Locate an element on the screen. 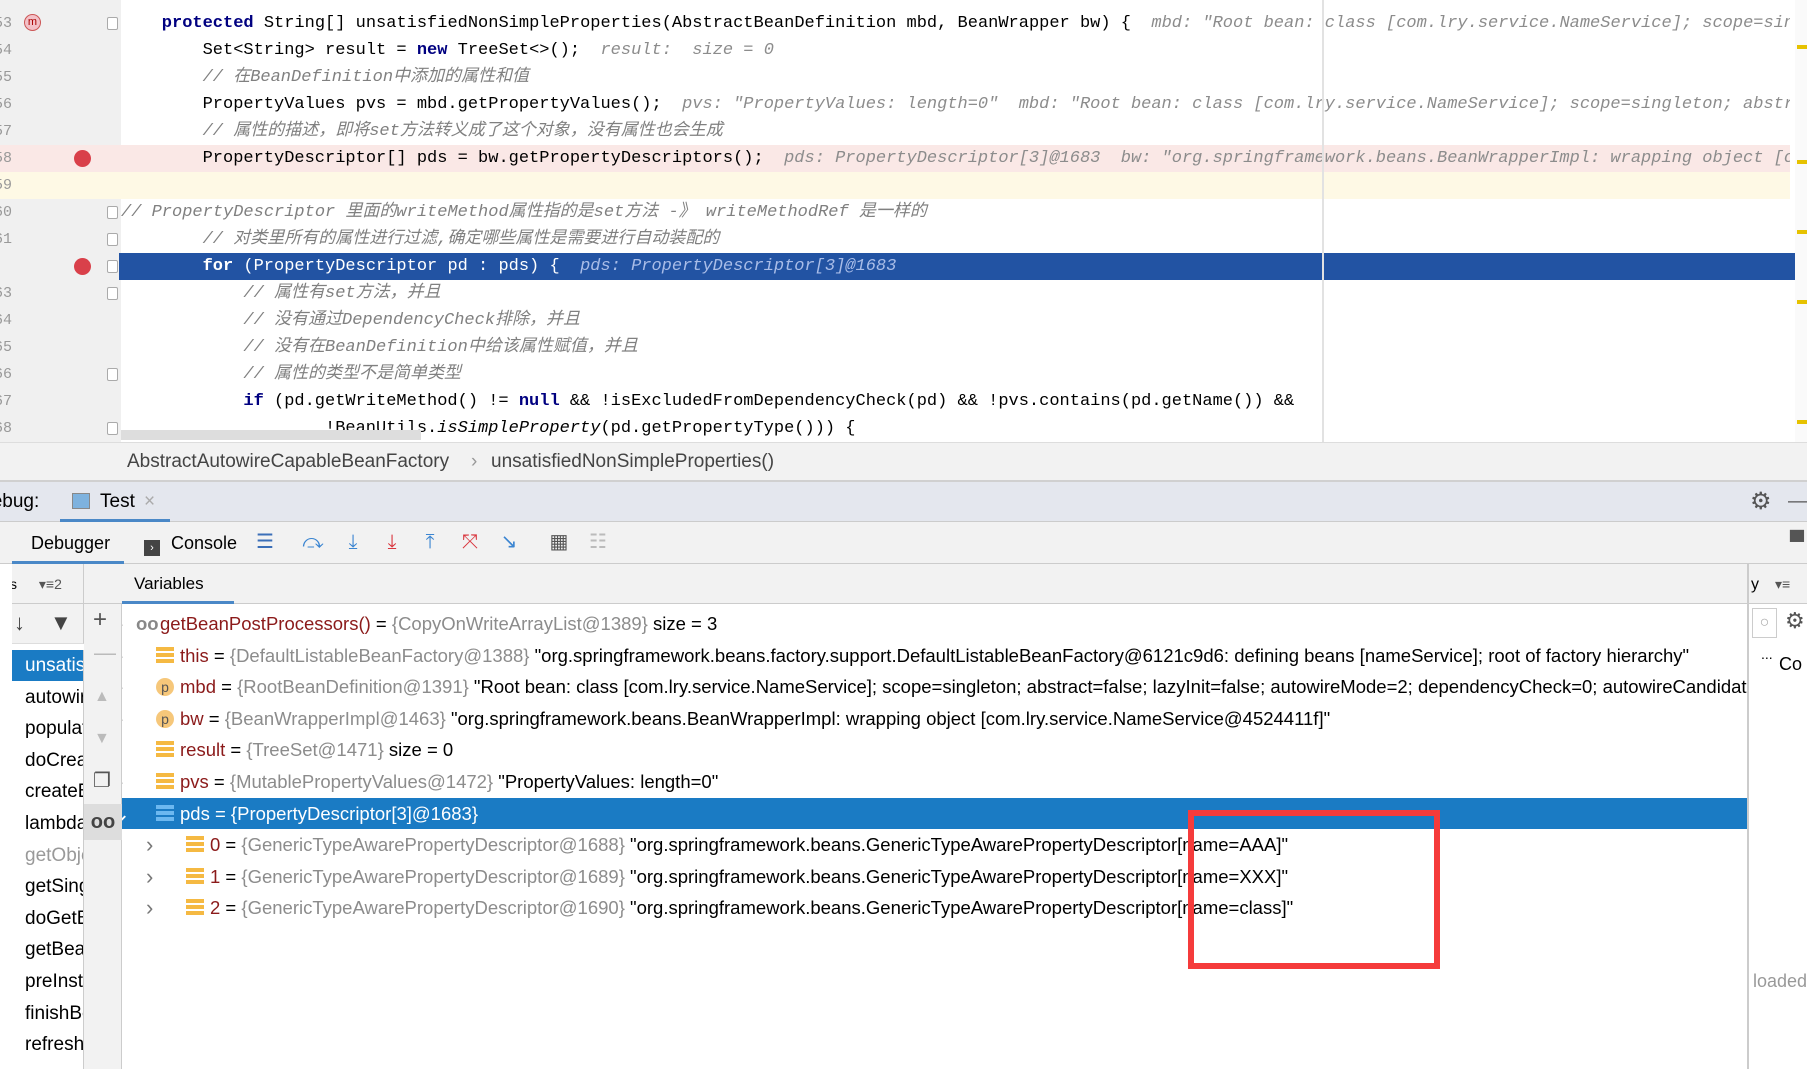 The image size is (1807, 1069). frame-item: getObject is located at coordinates (47, 855).